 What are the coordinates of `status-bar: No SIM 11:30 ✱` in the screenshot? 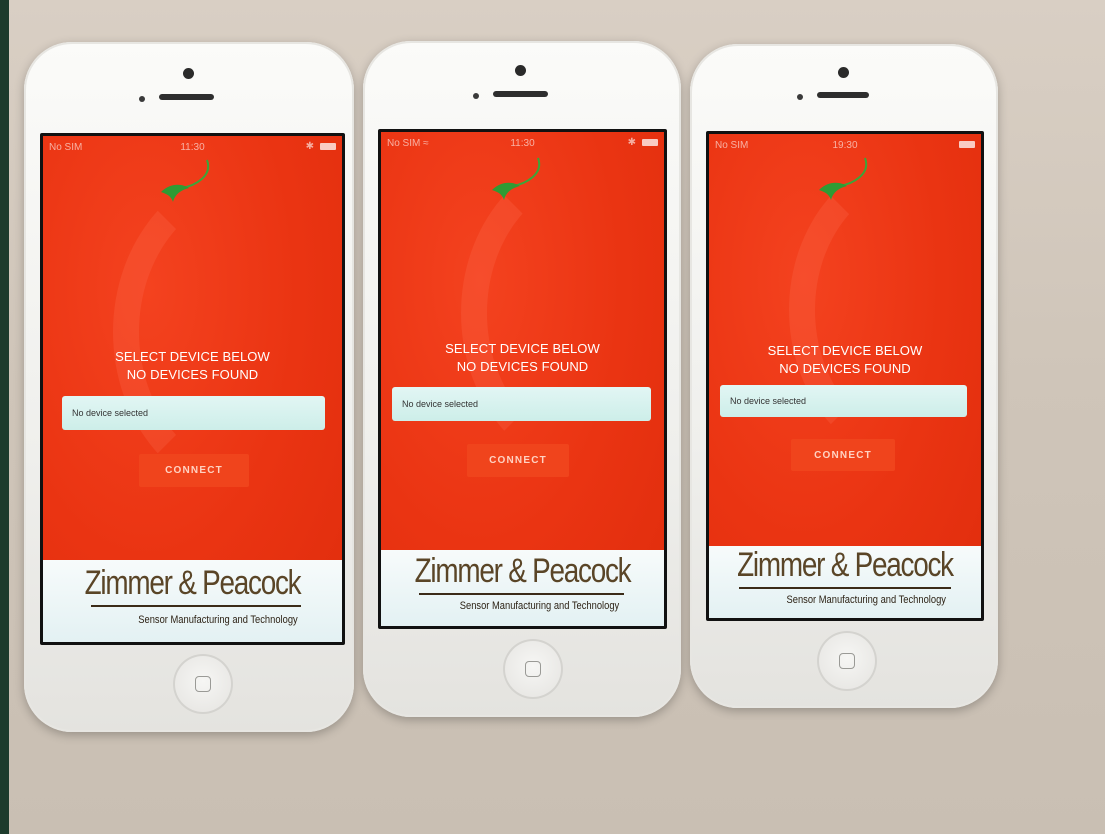 It's located at (192, 147).